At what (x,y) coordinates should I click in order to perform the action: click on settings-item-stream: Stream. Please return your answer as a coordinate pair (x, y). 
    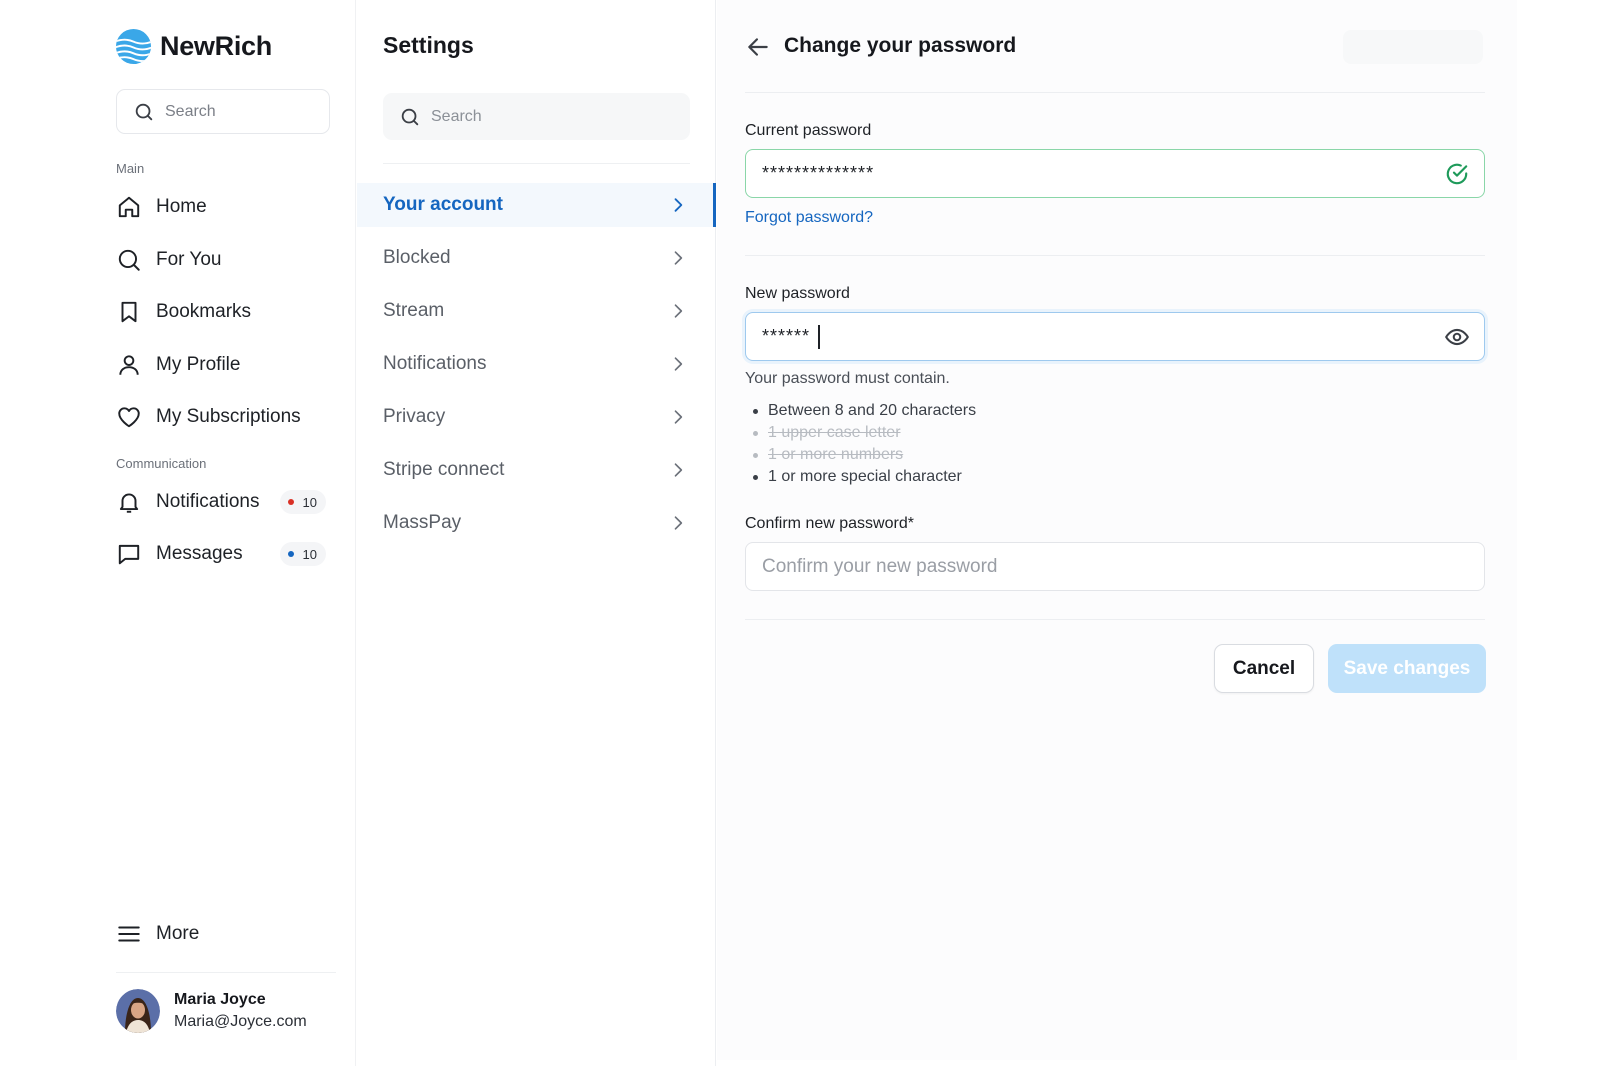
    Looking at the image, I should click on (536, 311).